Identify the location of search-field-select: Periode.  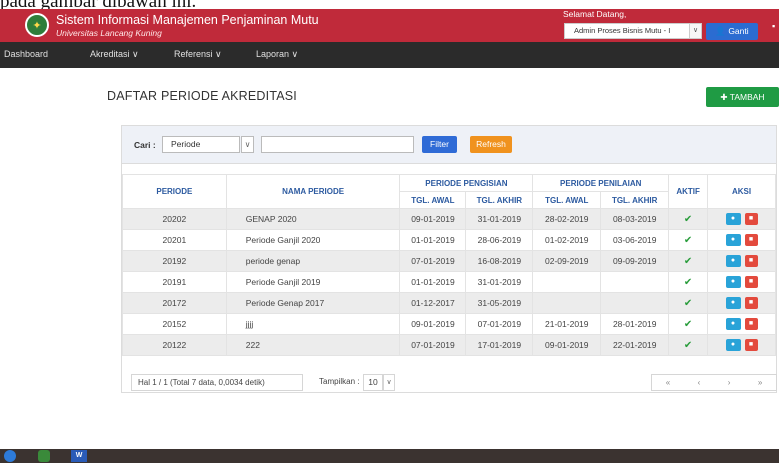
(201, 144).